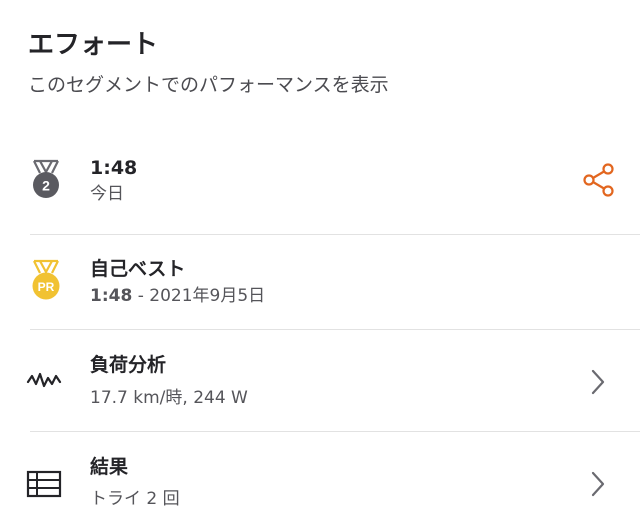  Describe the element at coordinates (114, 168) in the screenshot. I see `effort-time: 1:48` at that location.